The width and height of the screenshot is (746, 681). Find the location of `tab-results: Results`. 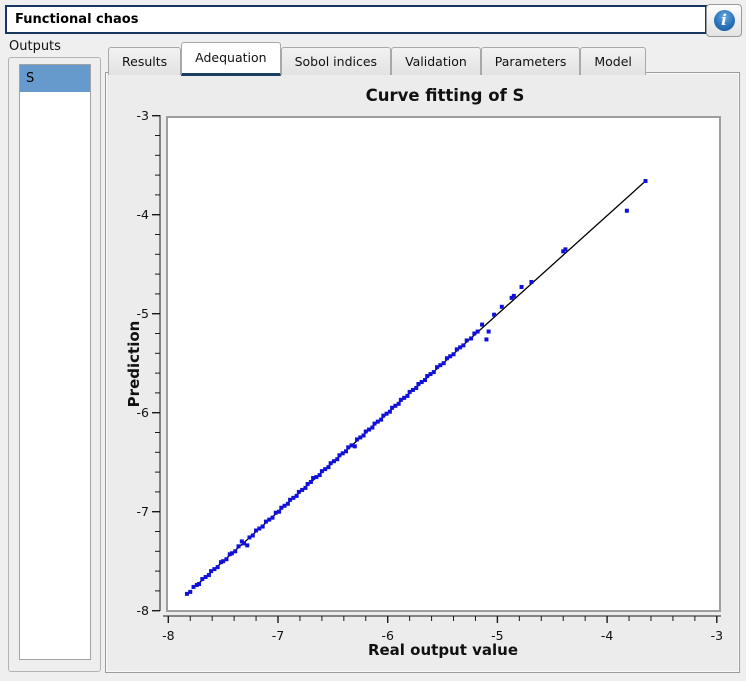

tab-results: Results is located at coordinates (145, 61).